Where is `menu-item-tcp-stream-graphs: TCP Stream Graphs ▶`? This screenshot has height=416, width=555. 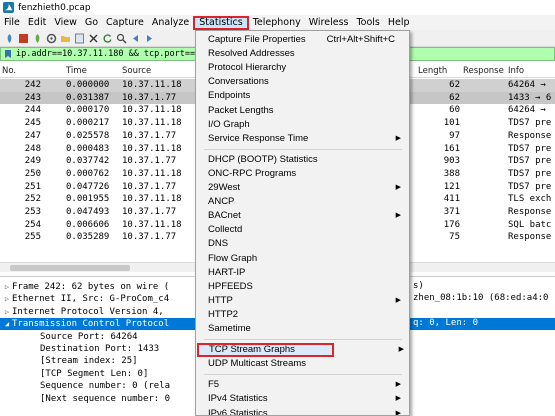 menu-item-tcp-stream-graphs: TCP Stream Graphs ▶ is located at coordinates (300, 350).